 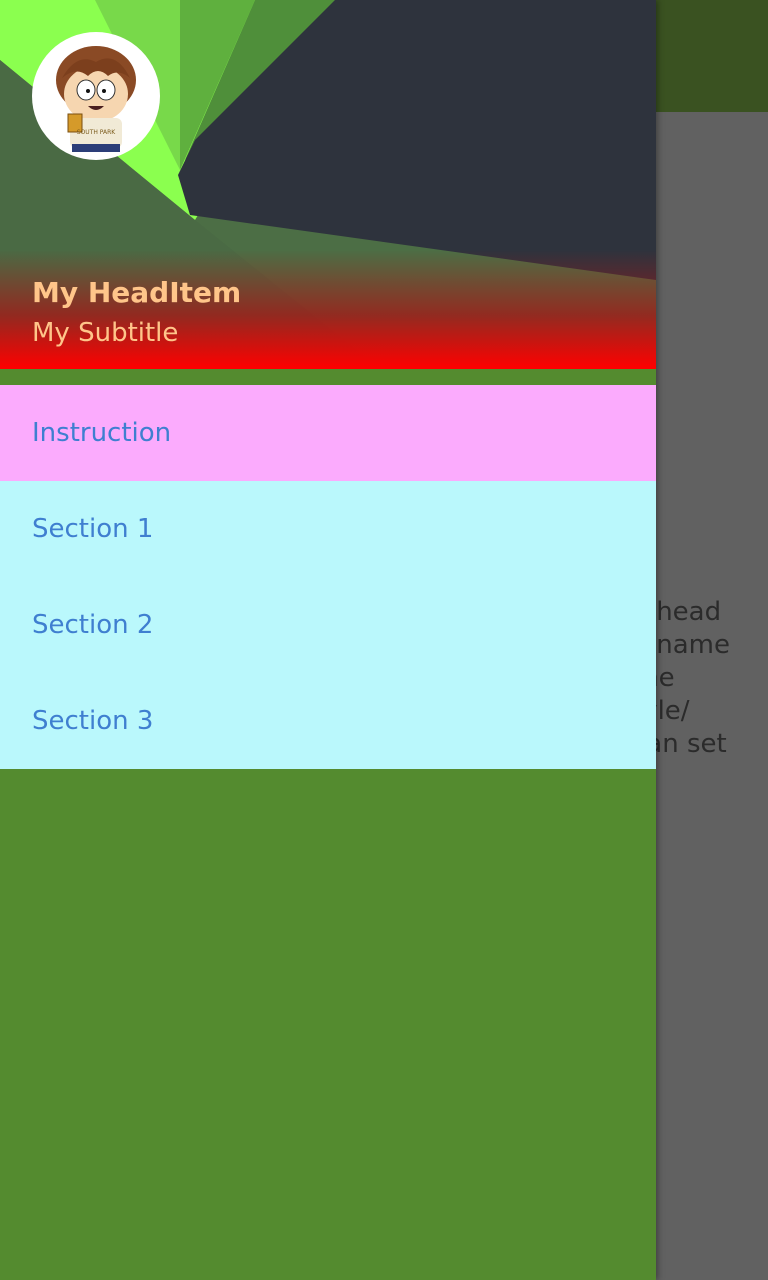 What do you see at coordinates (102, 433) in the screenshot?
I see `menu-item-label: Instruction` at bounding box center [102, 433].